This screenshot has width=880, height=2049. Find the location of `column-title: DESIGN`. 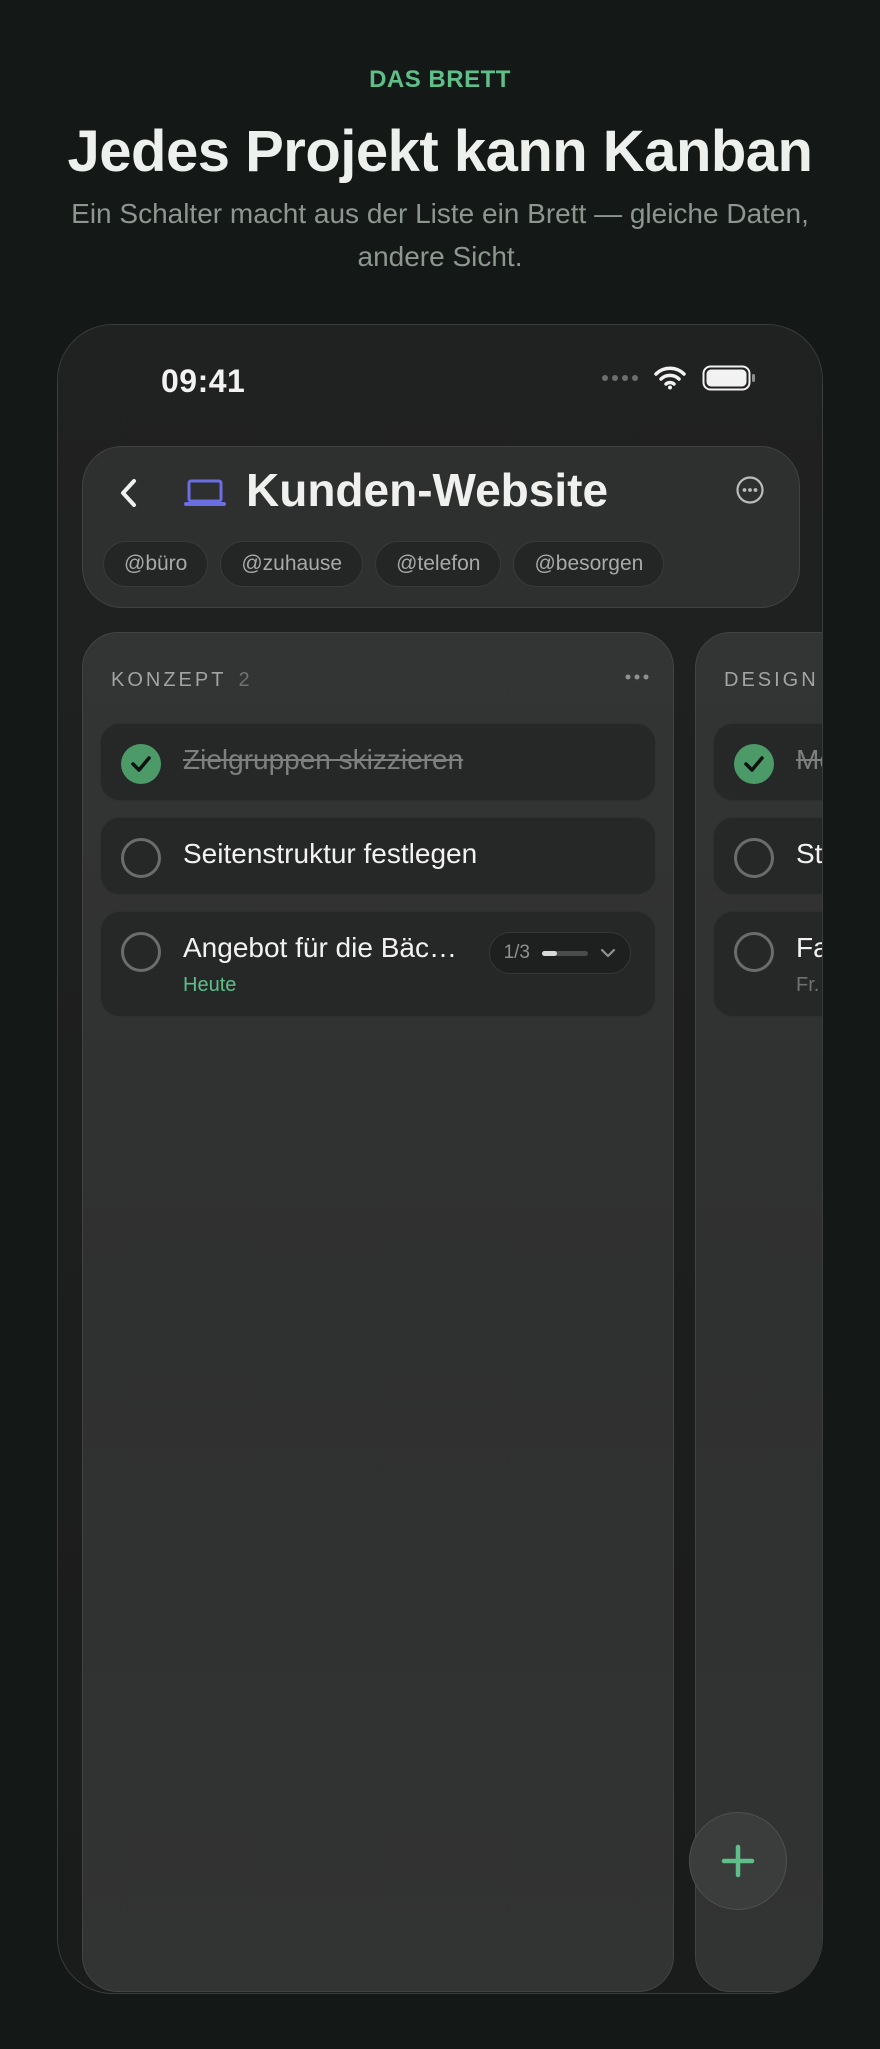

column-title: DESIGN is located at coordinates (771, 680).